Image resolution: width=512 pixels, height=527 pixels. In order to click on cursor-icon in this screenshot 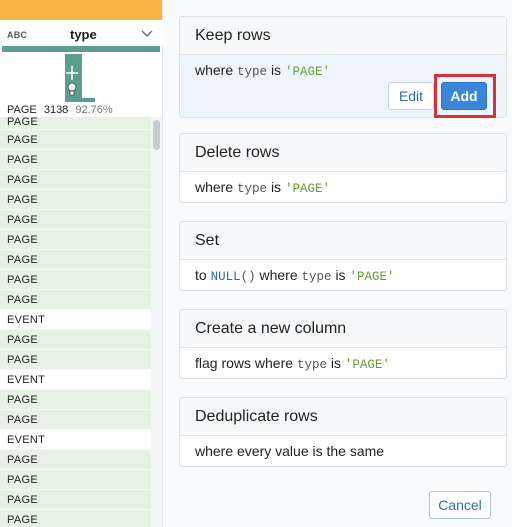, I will do `click(72, 81)`.